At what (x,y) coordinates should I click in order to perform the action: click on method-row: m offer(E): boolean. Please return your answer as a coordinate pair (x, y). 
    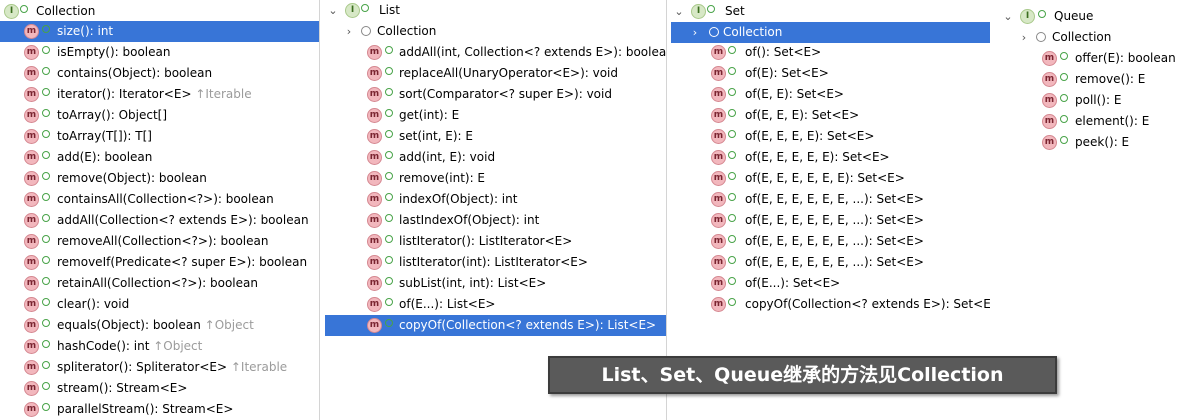
    Looking at the image, I should click on (1089, 58).